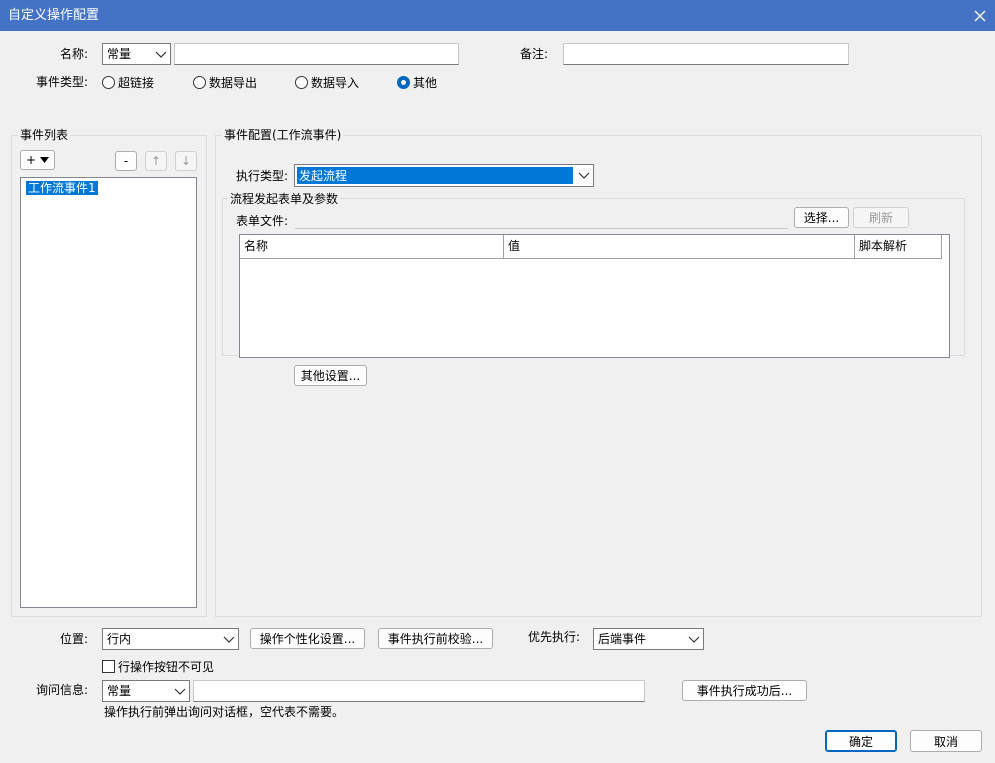 This screenshot has width=995, height=763. Describe the element at coordinates (335, 82) in the screenshot. I see `radio-label: 数据导入` at that location.